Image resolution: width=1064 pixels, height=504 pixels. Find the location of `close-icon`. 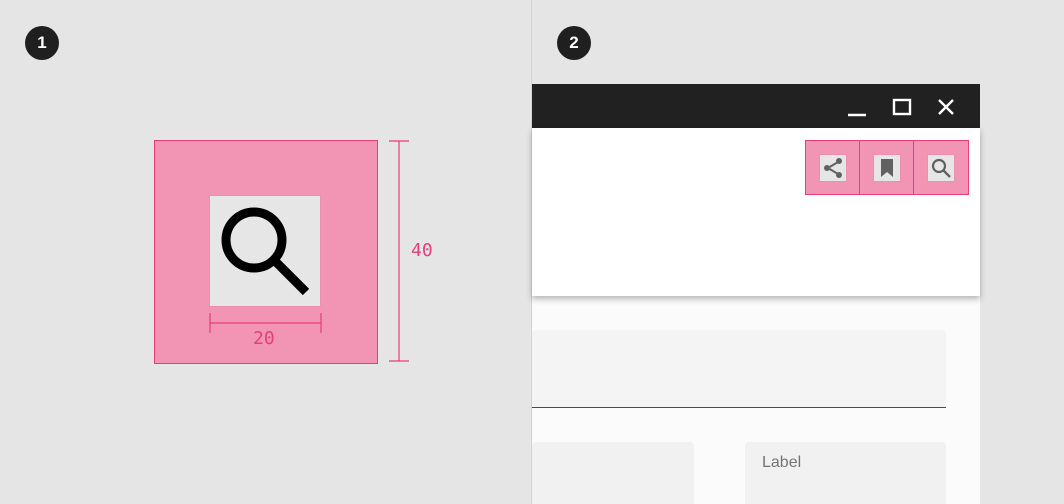

close-icon is located at coordinates (946, 107).